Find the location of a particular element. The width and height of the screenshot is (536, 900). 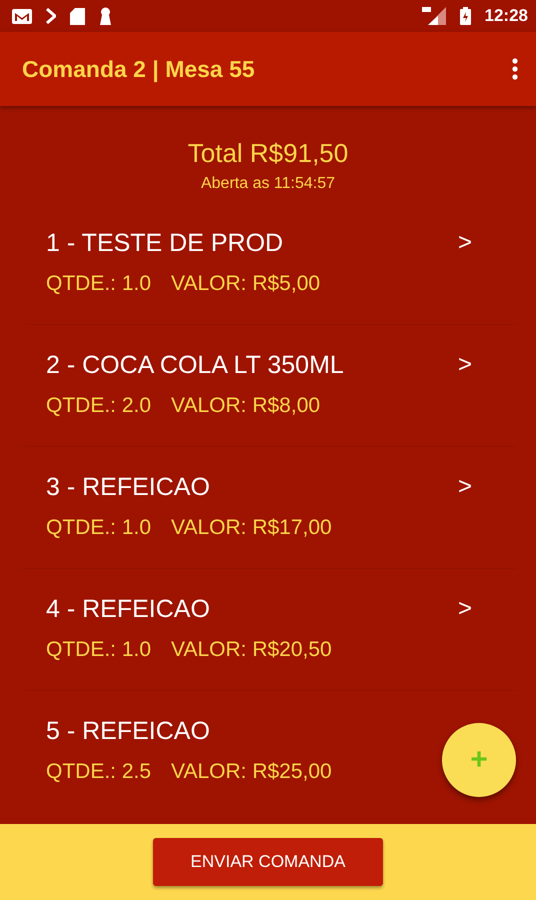

mail-icon is located at coordinates (22, 16).